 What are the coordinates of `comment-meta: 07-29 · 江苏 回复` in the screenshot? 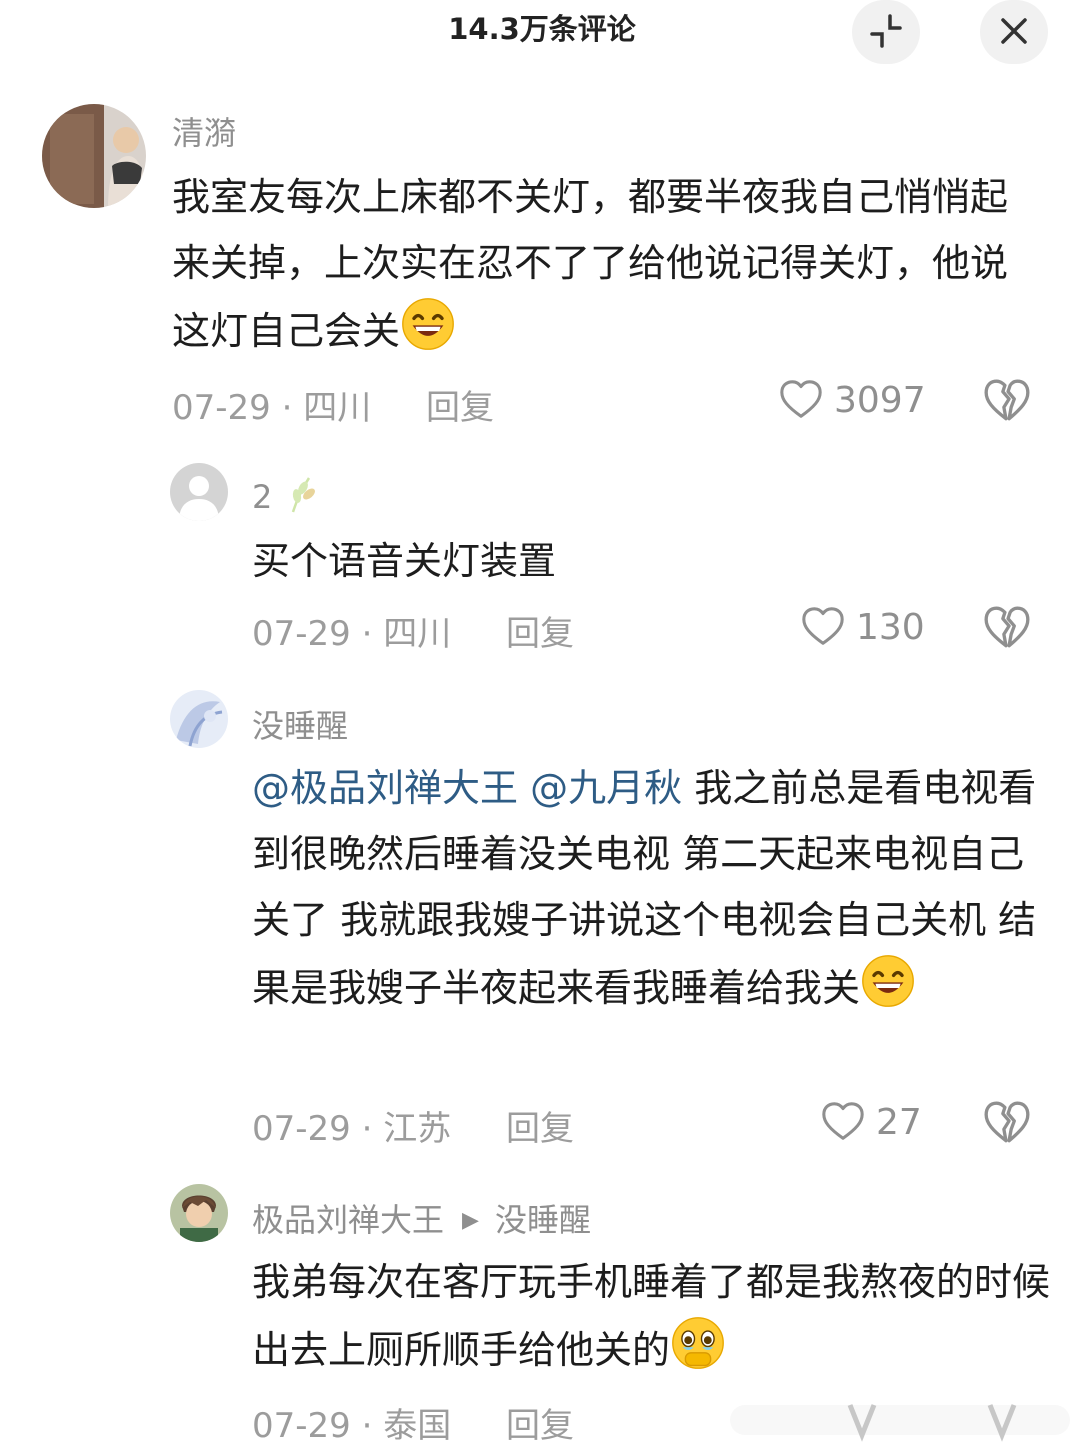 It's located at (413, 1125).